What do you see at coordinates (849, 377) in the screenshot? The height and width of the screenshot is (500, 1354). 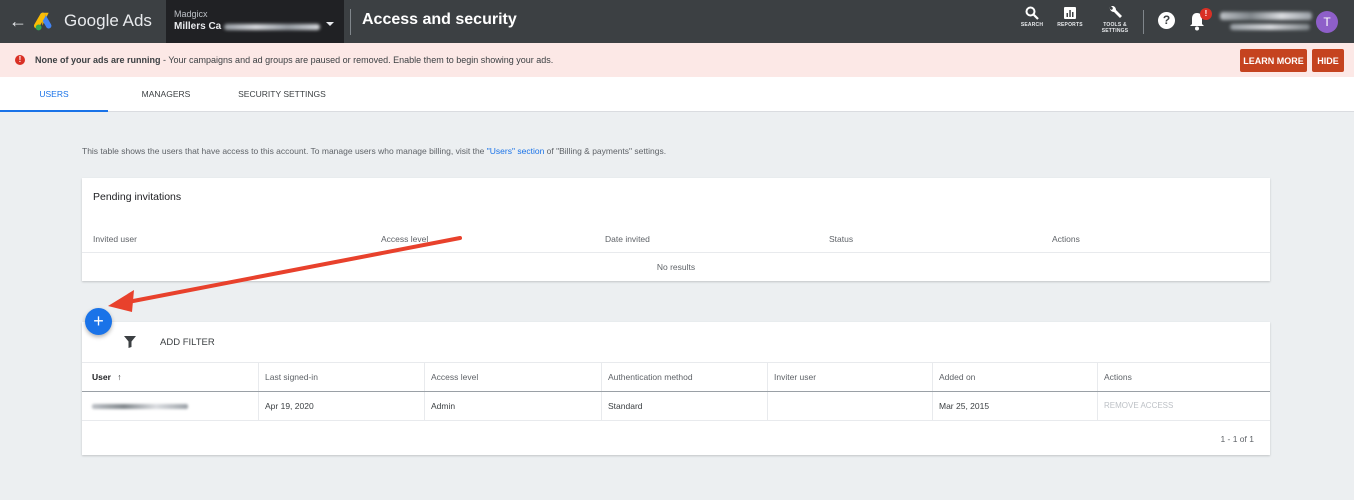 I see `column-header-inviter-user: Inviter user` at bounding box center [849, 377].